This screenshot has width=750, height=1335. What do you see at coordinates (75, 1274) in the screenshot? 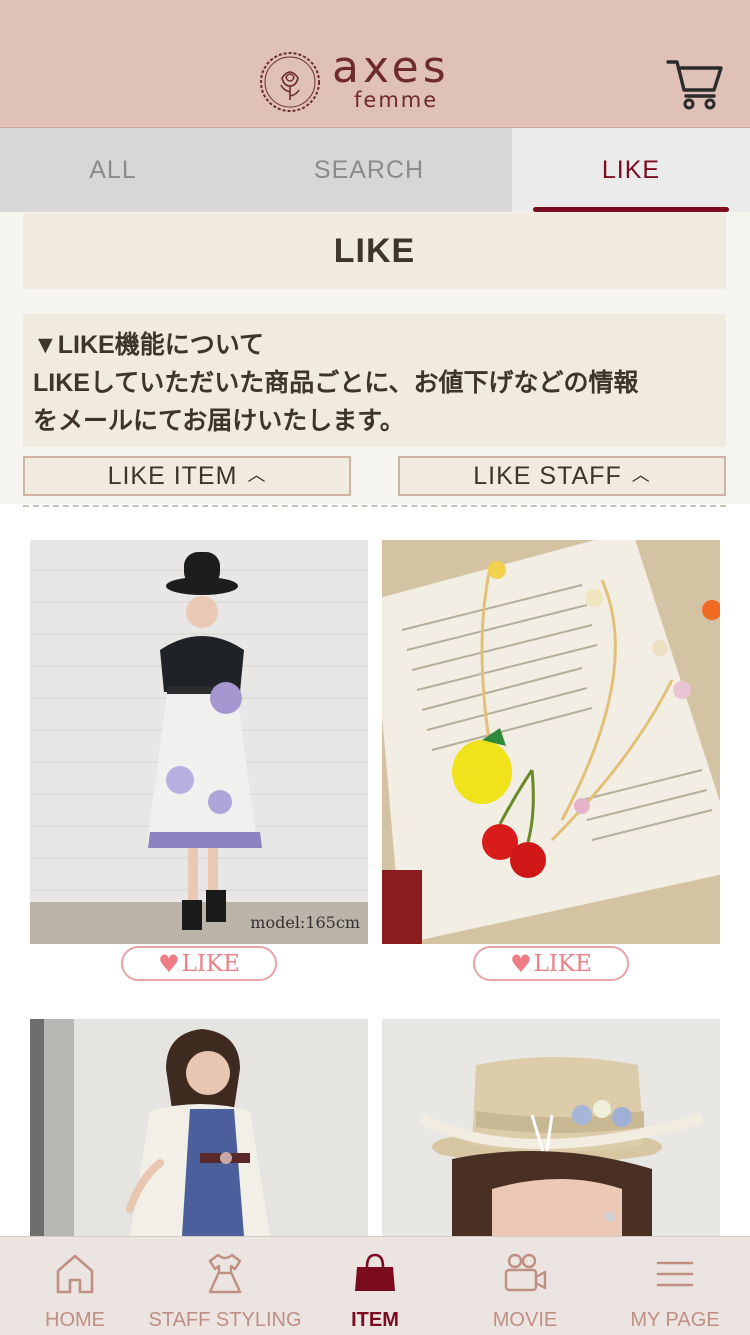
I see `home-icon` at bounding box center [75, 1274].